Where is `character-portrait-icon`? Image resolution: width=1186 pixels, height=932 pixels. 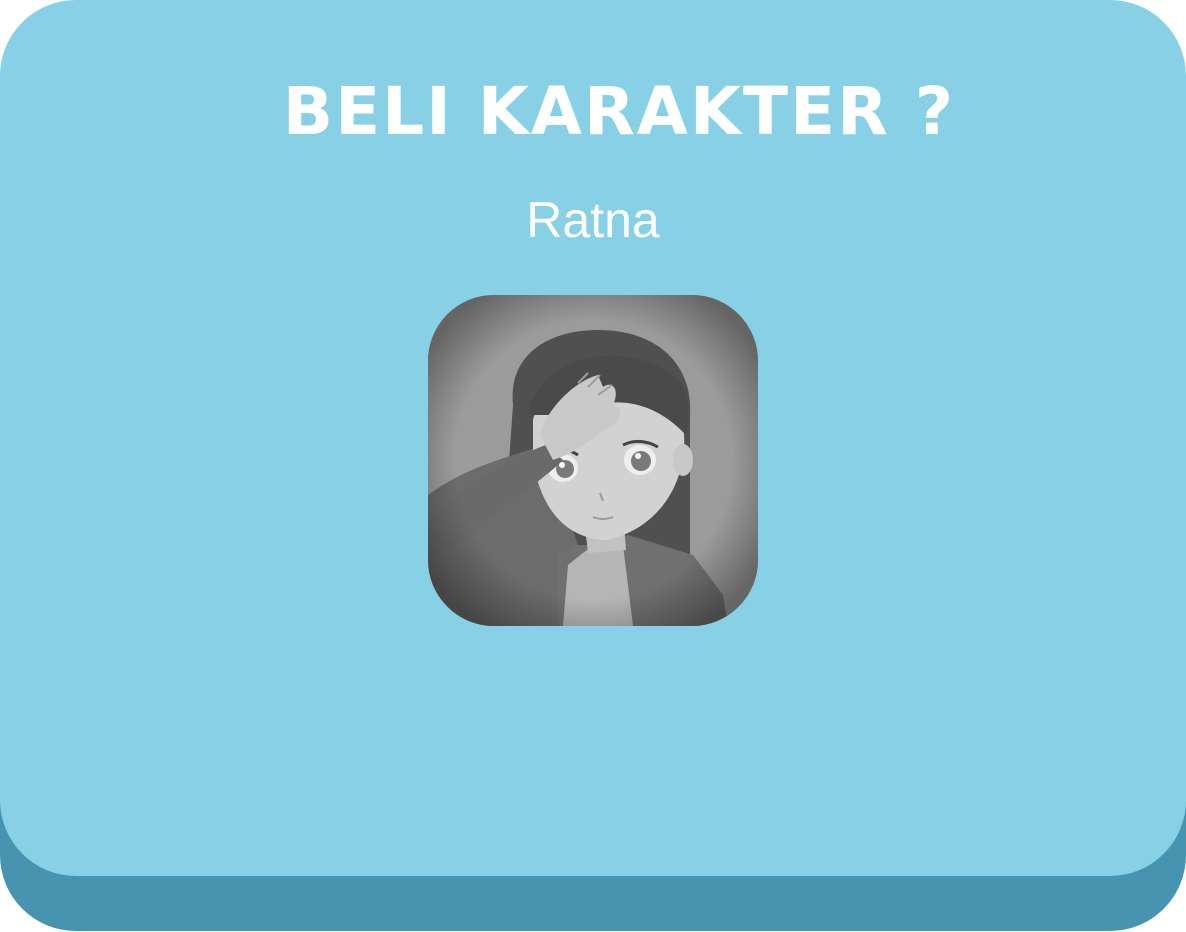 character-portrait-icon is located at coordinates (593, 460).